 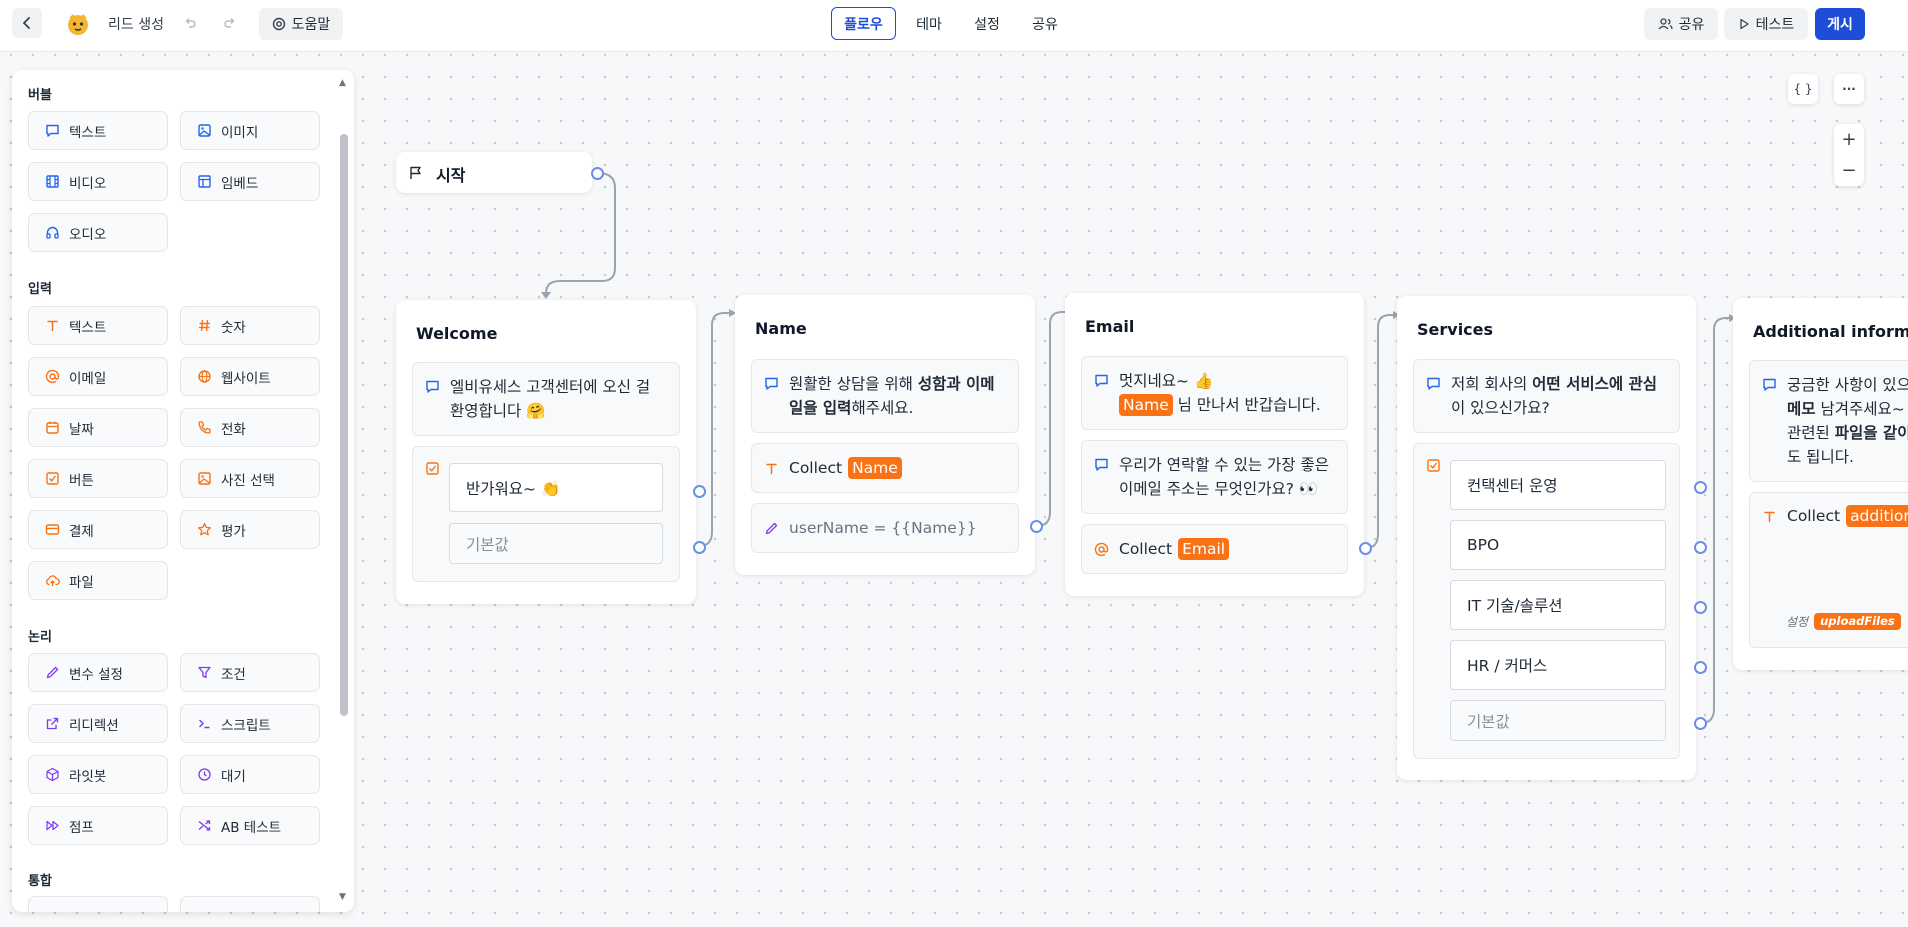 I want to click on bubble-text: 저희 회사의 어떤 서비스에 관심 이 있으신가요?, so click(x=1554, y=396).